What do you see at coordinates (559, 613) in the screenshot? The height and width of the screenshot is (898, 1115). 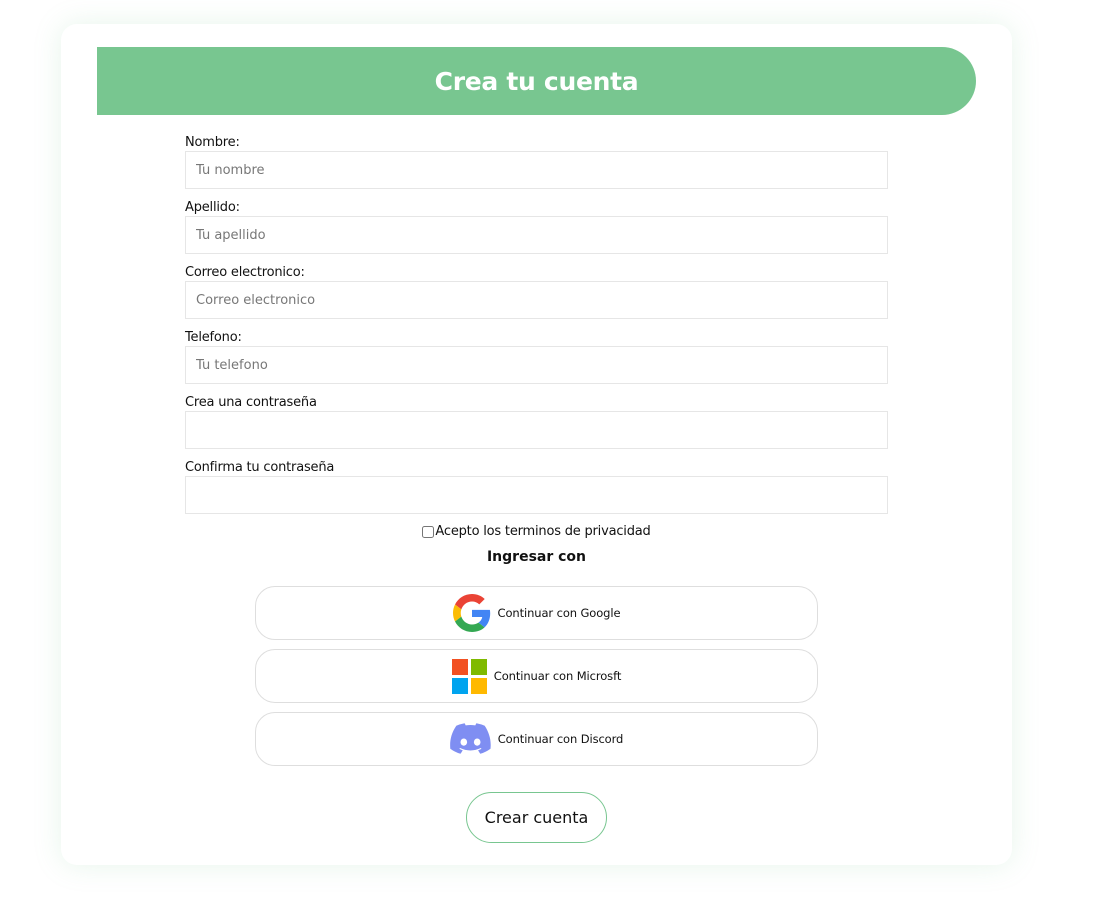 I see `google-button-label: Continuar con Google` at bounding box center [559, 613].